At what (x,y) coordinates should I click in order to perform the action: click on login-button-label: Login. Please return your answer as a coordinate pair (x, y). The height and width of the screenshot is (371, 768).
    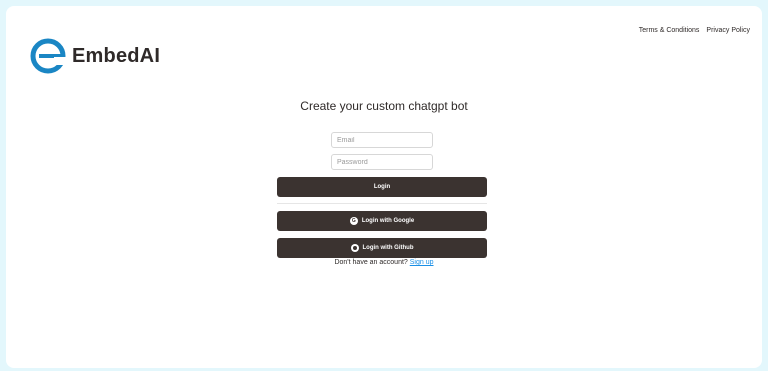
    Looking at the image, I should click on (382, 187).